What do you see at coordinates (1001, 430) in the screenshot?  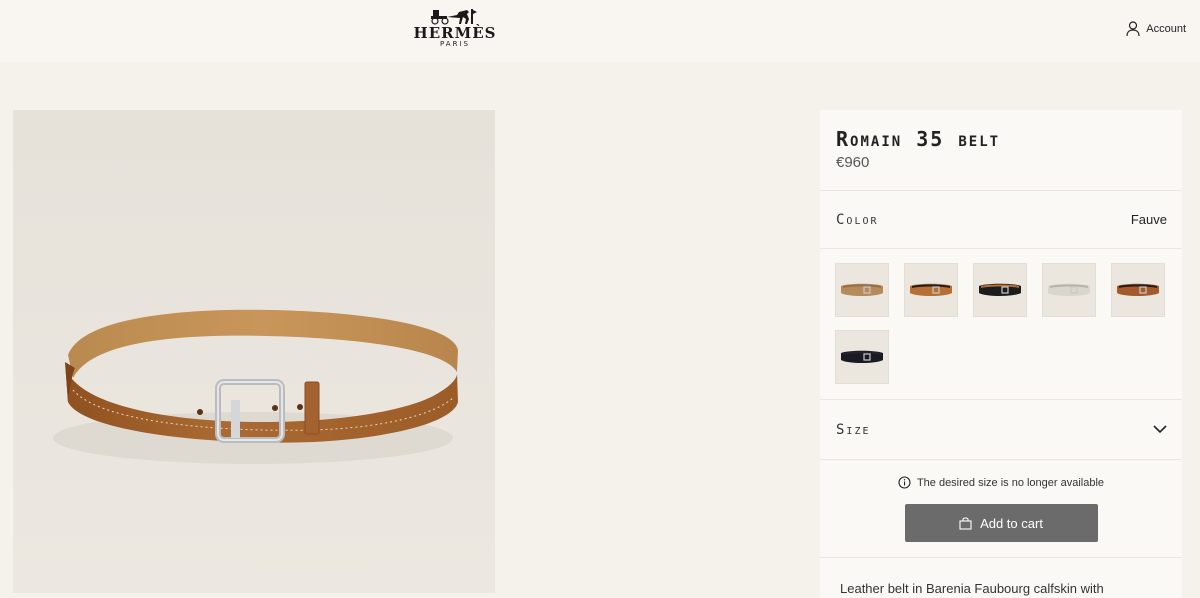 I see `size-selector: Size` at bounding box center [1001, 430].